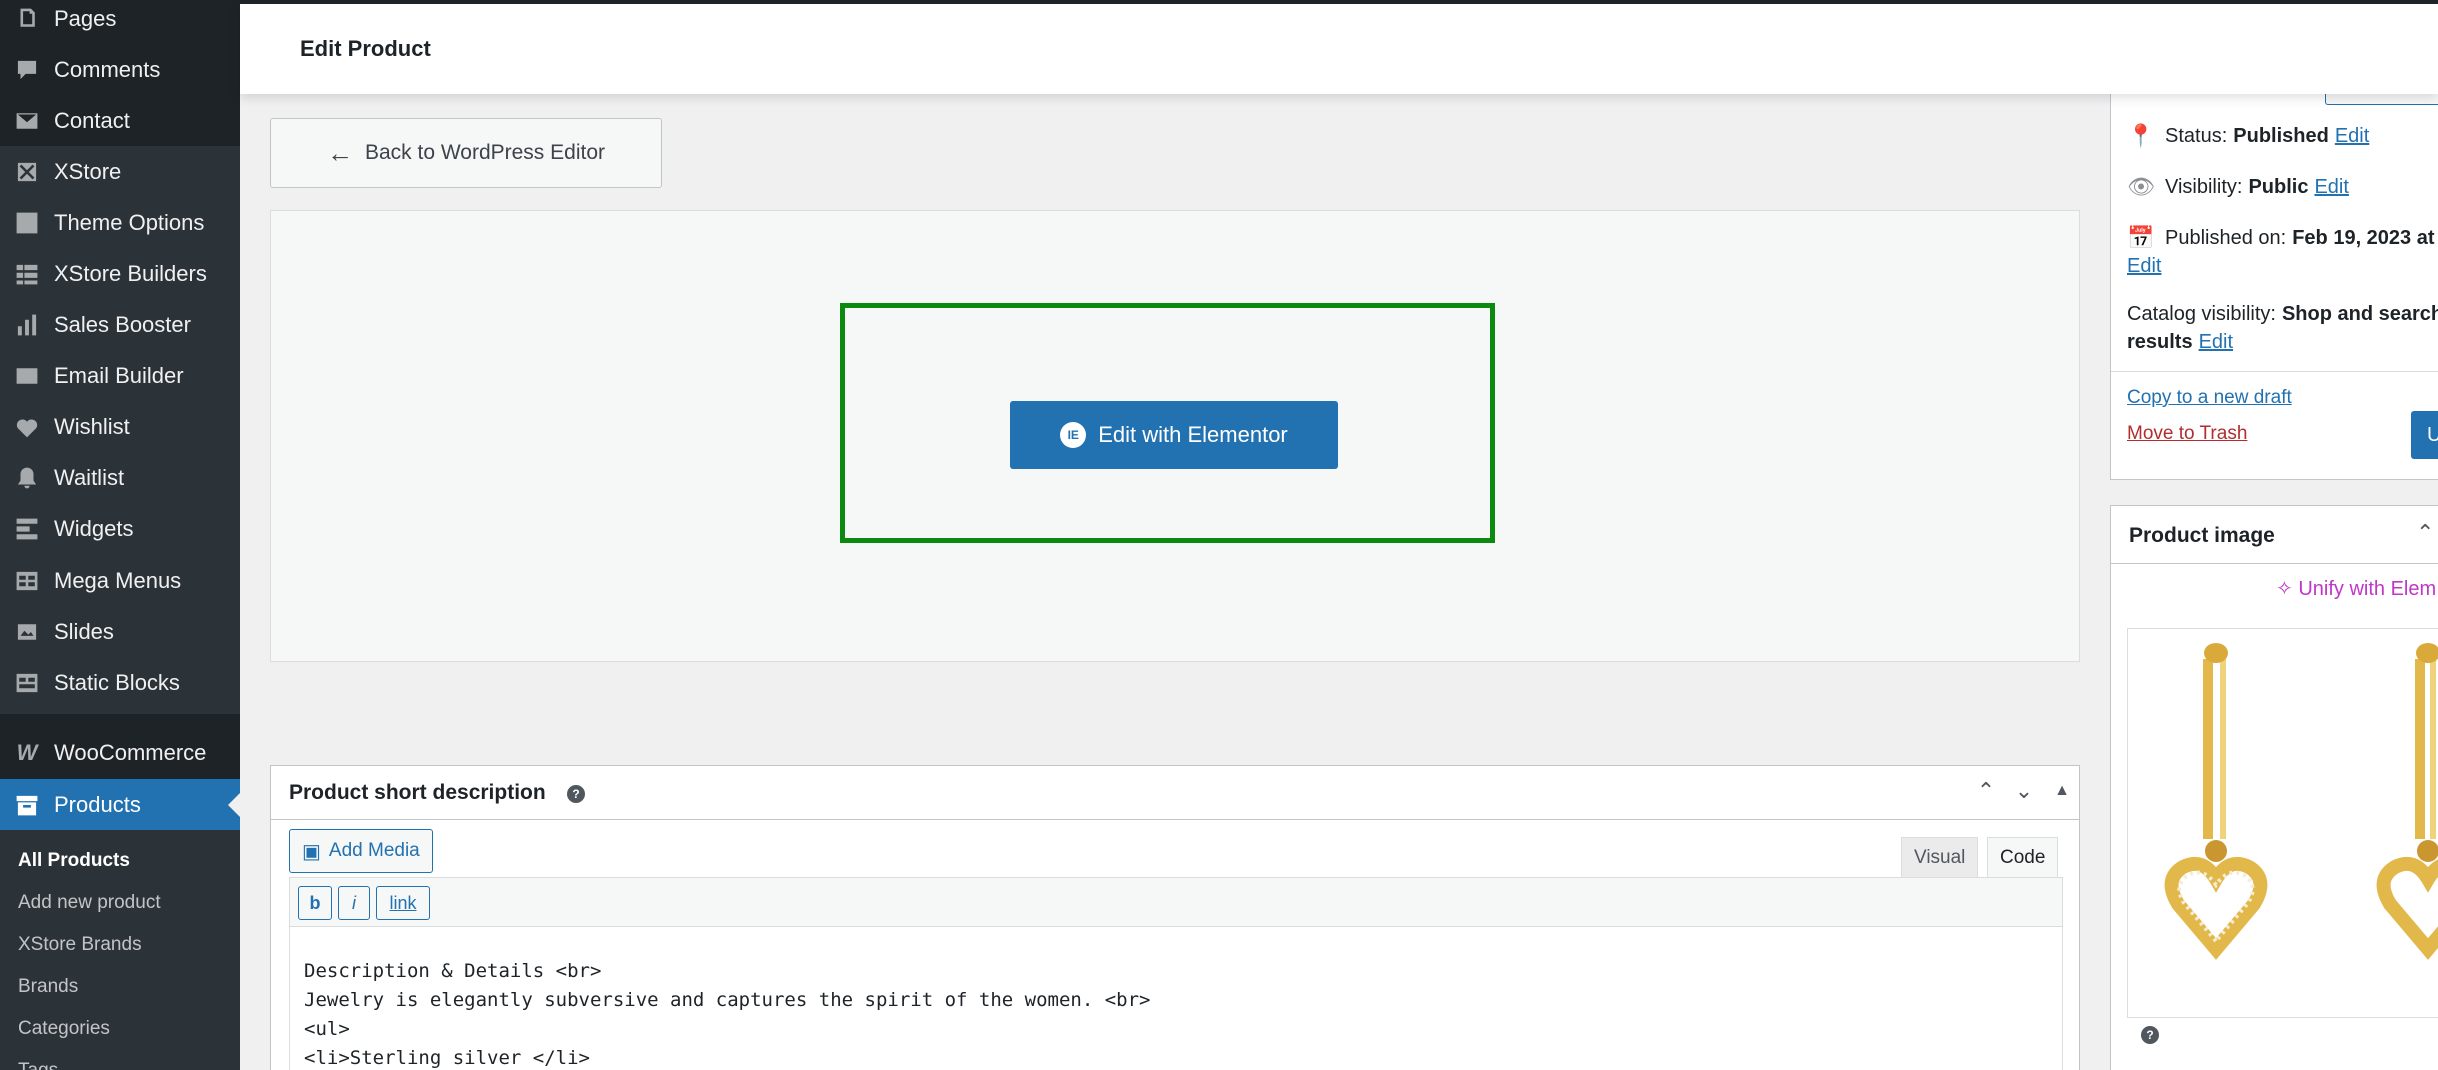 The image size is (2438, 1070). I want to click on builders-icon, so click(27, 274).